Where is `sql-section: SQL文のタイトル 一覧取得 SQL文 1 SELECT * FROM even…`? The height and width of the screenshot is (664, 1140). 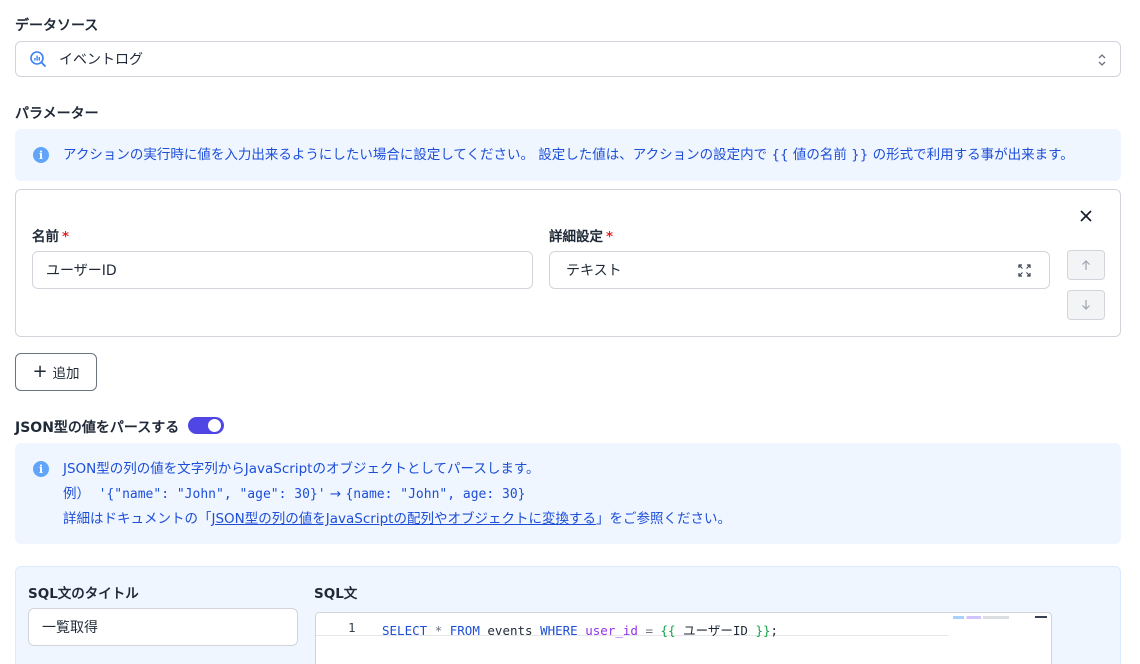 sql-section: SQL文のタイトル 一覧取得 SQL文 1 SELECT * FROM even… is located at coordinates (568, 615).